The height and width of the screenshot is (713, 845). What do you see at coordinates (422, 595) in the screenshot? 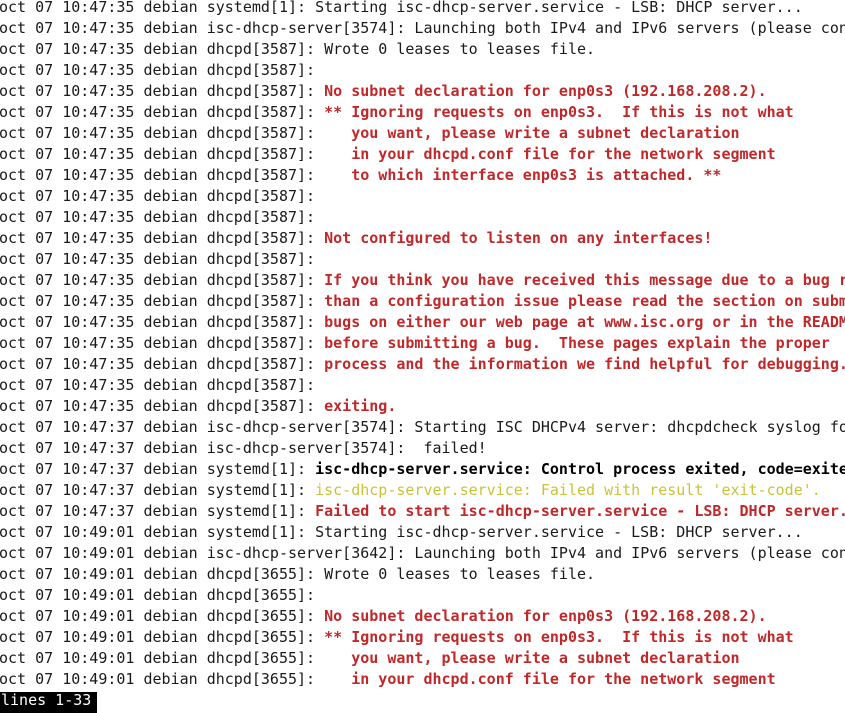
I see `log-line: oct 07 10:49:01 debian dhcpd[3655]:` at bounding box center [422, 595].